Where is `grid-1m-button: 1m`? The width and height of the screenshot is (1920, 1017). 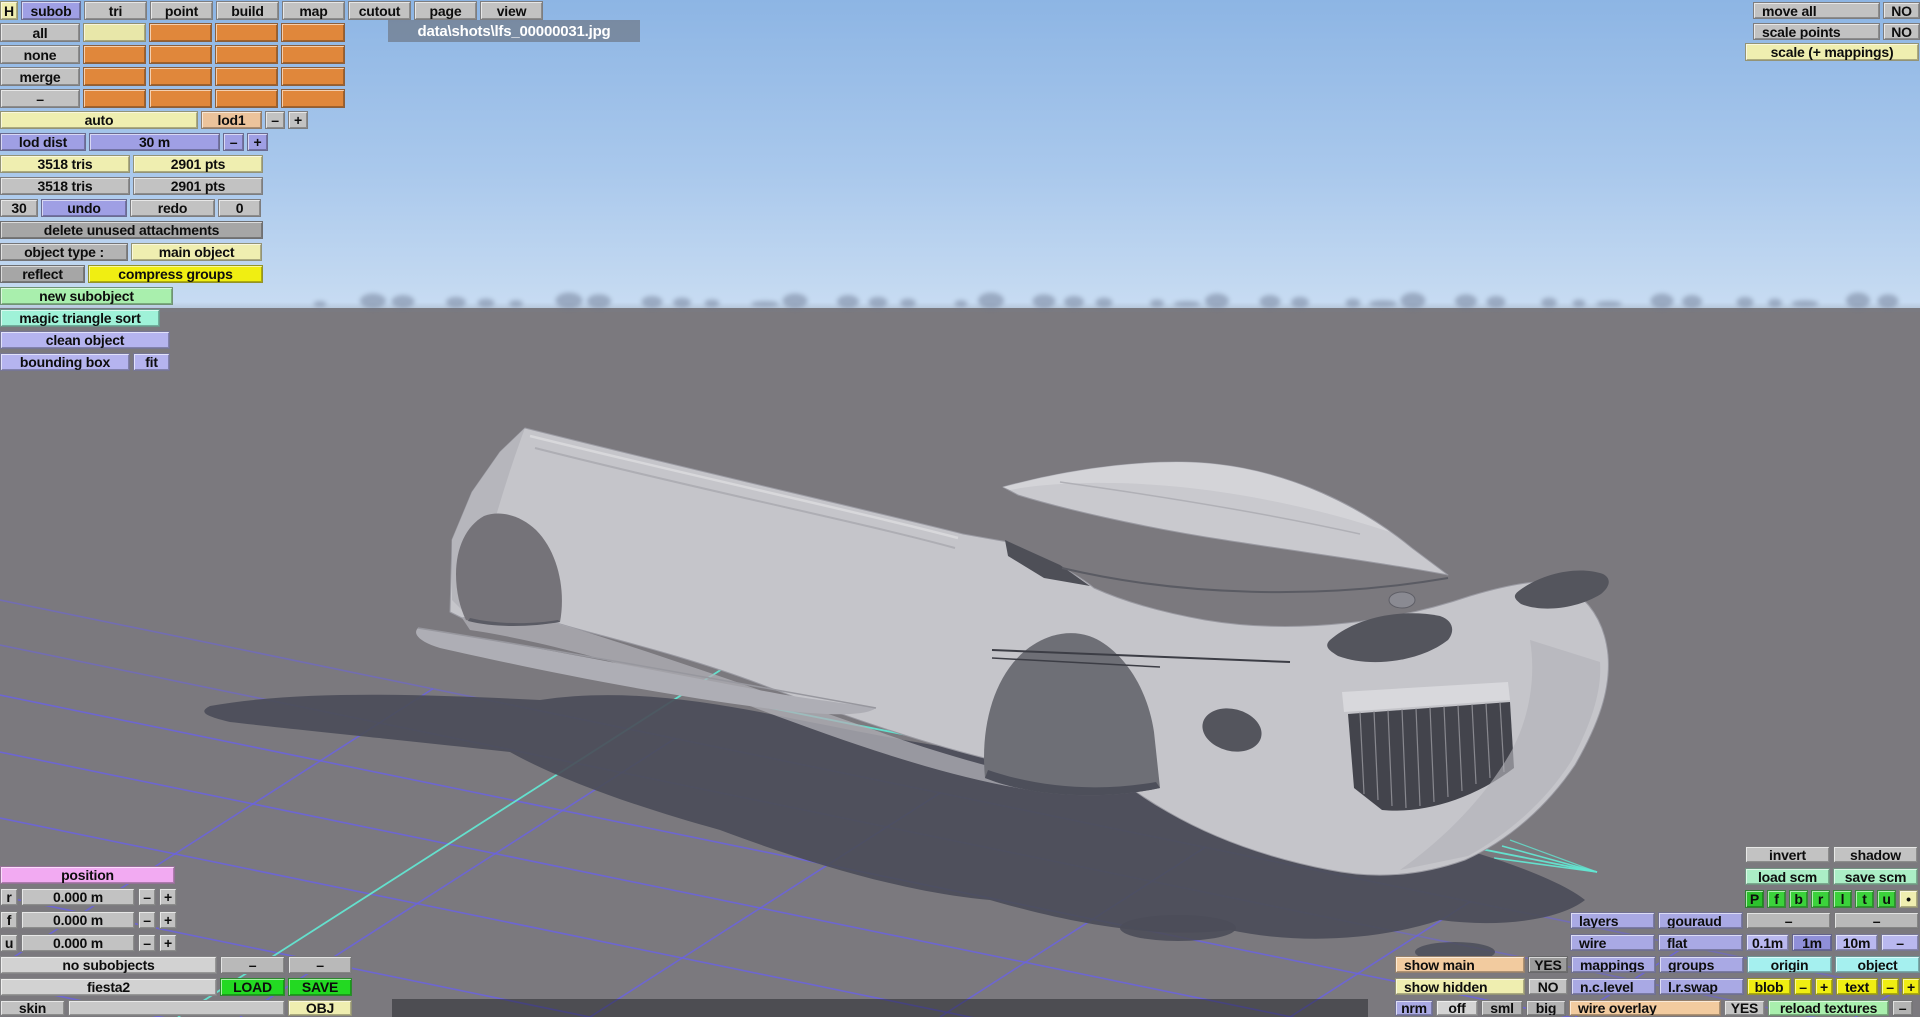
grid-1m-button: 1m is located at coordinates (1812, 942).